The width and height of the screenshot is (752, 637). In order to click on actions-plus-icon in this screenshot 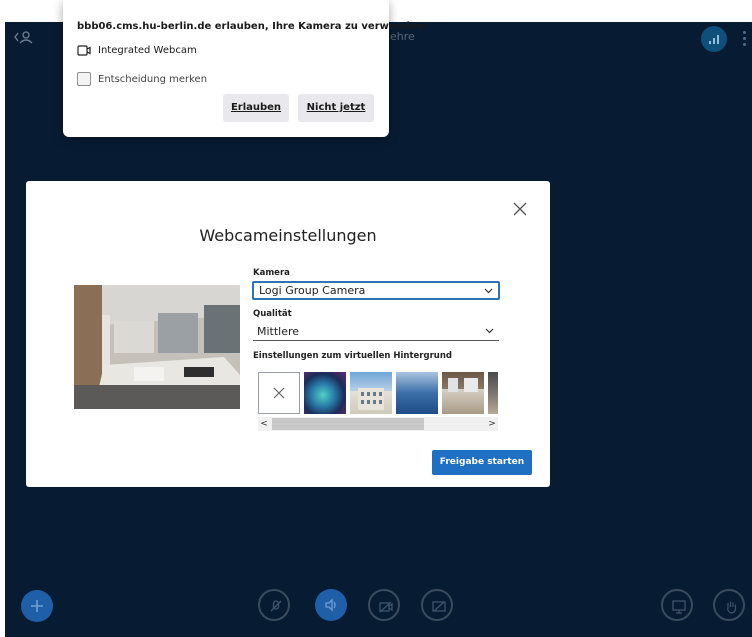, I will do `click(37, 606)`.